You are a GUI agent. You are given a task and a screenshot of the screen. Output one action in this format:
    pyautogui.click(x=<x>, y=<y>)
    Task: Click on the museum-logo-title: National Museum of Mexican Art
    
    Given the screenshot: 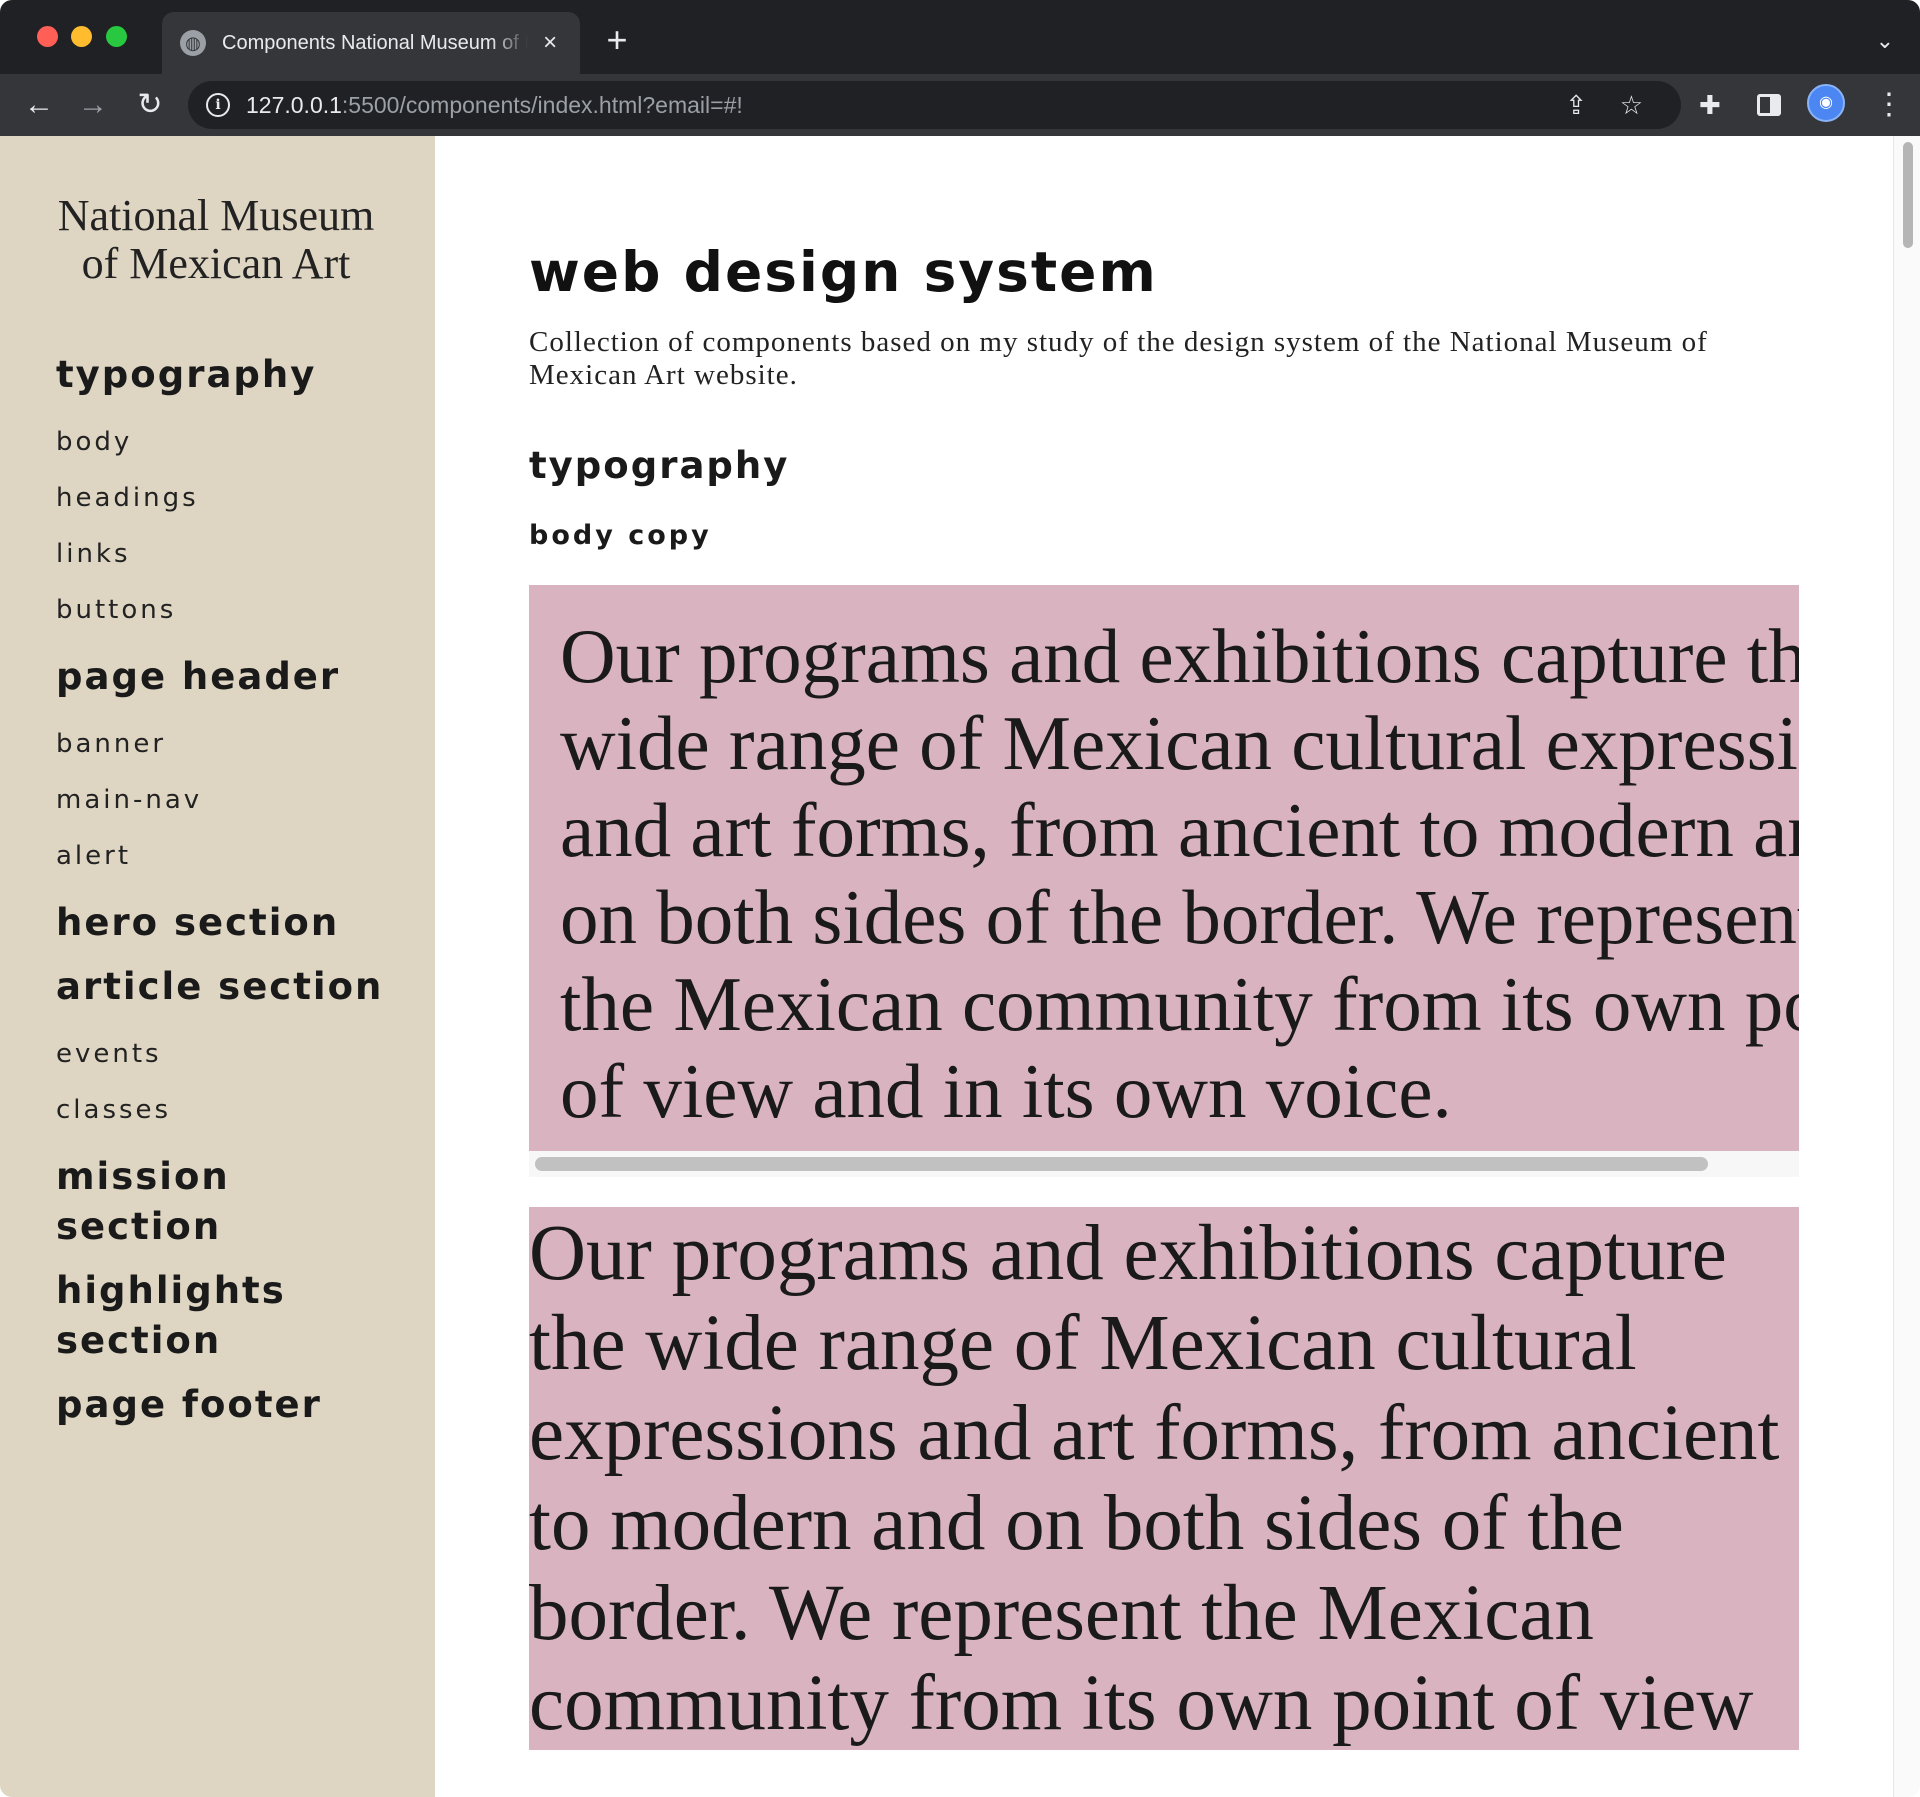 What is the action you would take?
    pyautogui.click(x=216, y=240)
    